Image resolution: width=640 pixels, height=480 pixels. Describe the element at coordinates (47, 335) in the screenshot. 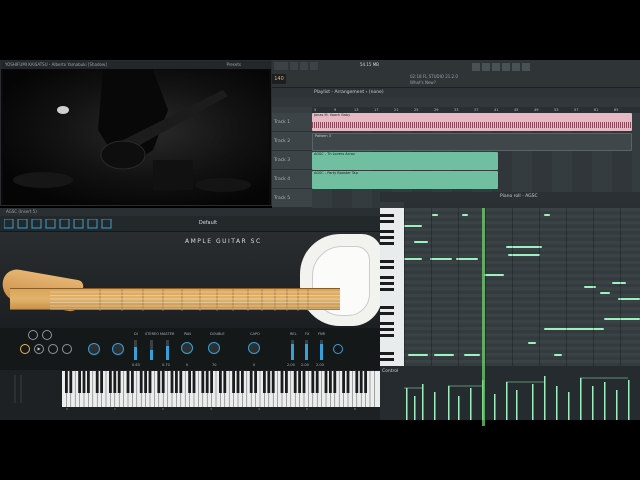

I see `mode-icon` at that location.